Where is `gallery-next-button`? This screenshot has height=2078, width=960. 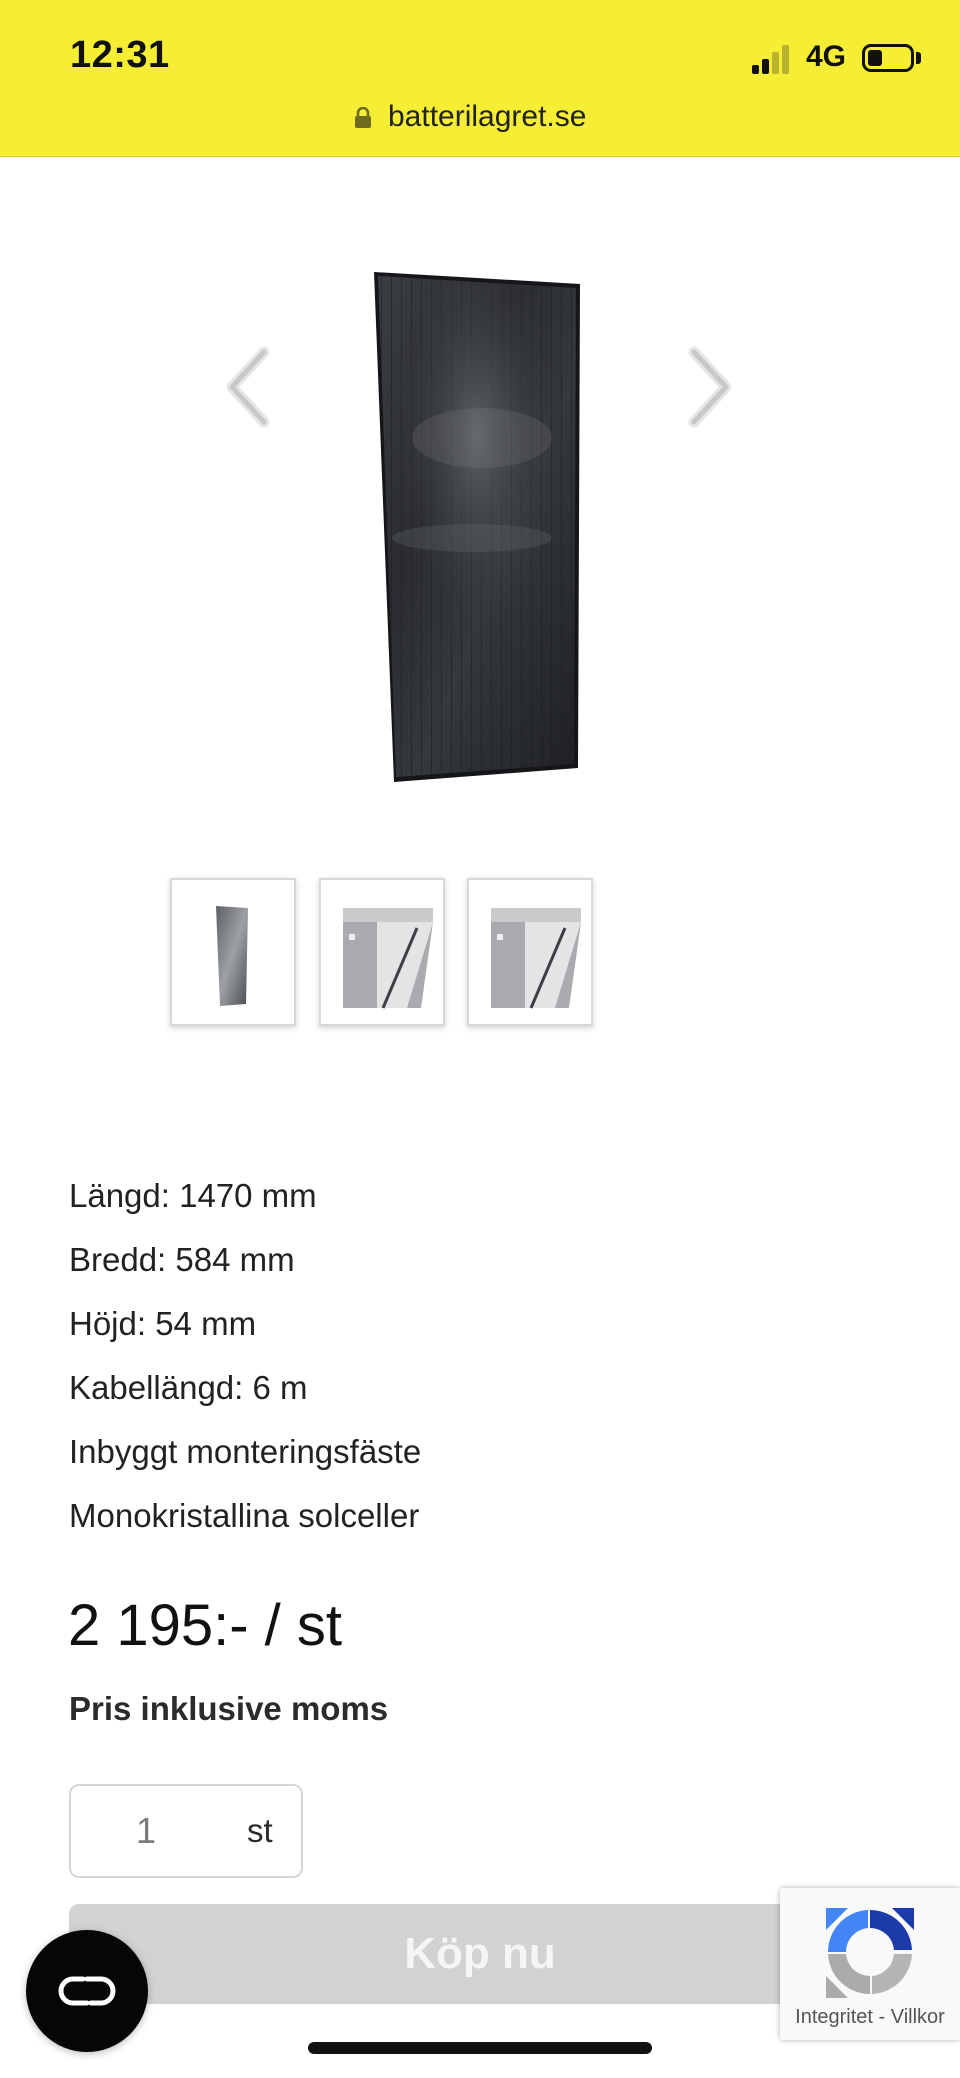
gallery-next-button is located at coordinates (707, 387).